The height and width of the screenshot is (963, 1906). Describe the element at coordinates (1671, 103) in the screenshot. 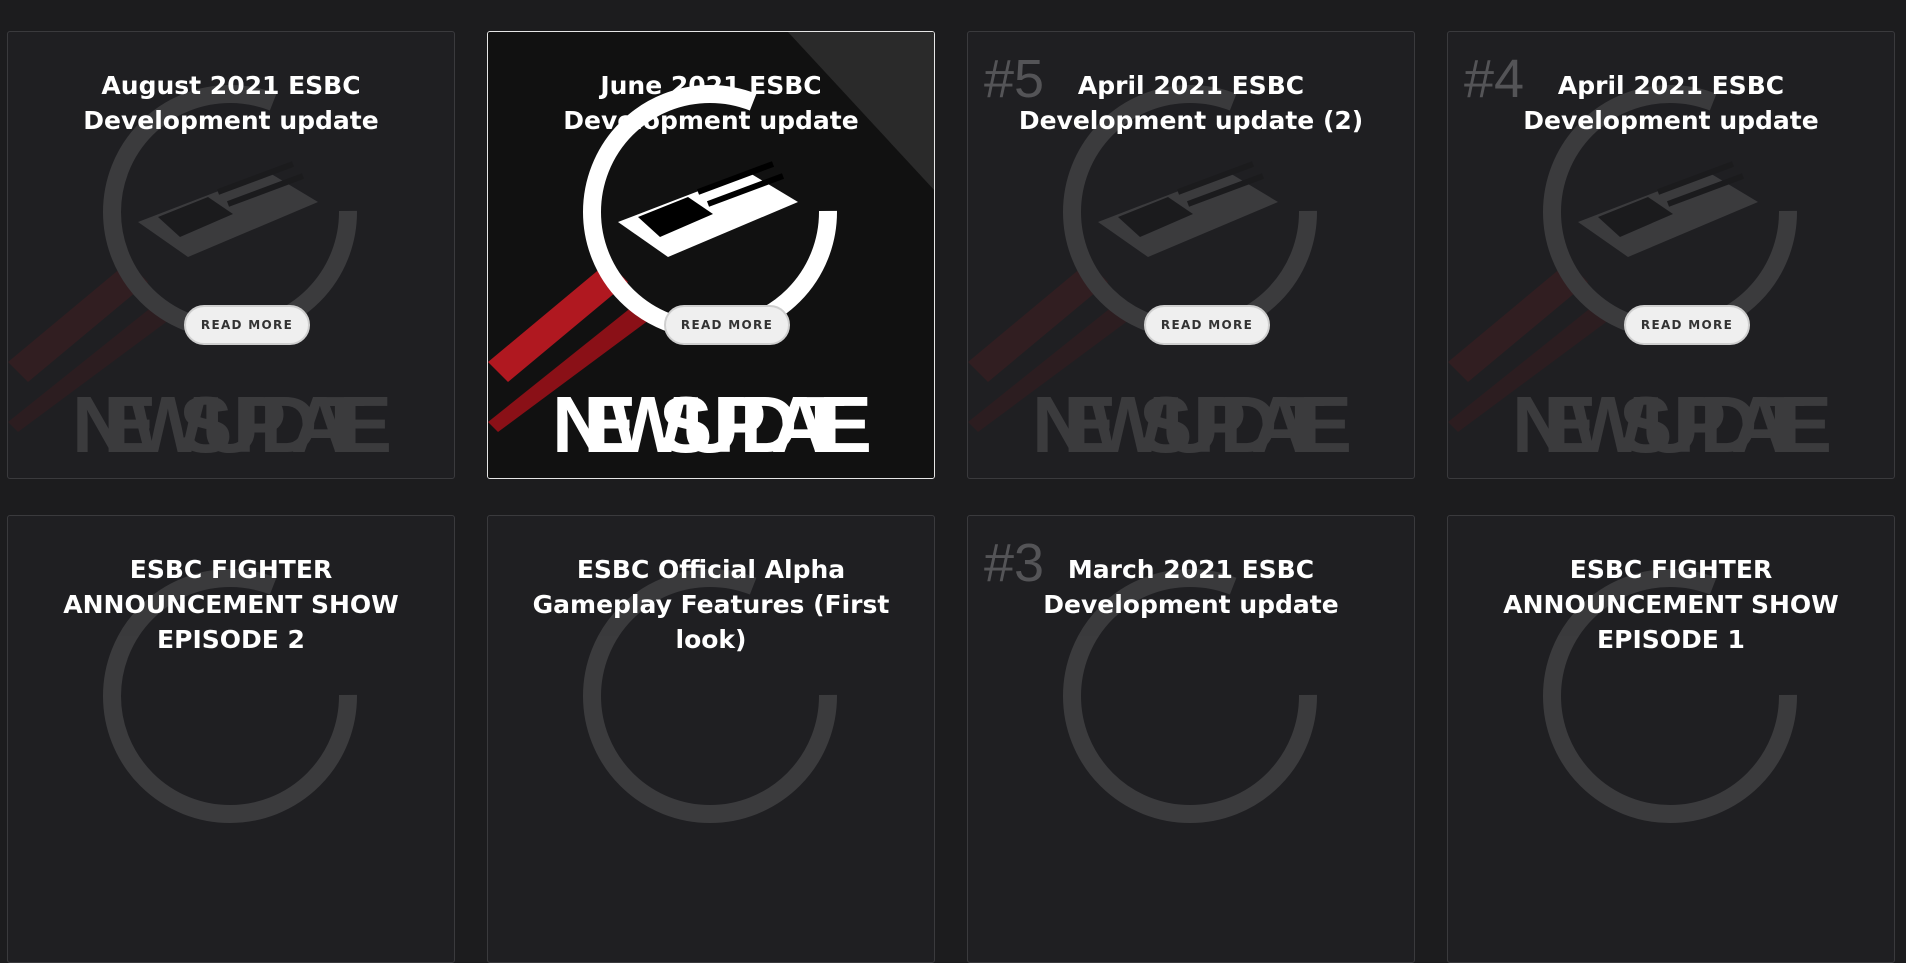

I see `card-title: April 2021 ESBC Development update` at that location.